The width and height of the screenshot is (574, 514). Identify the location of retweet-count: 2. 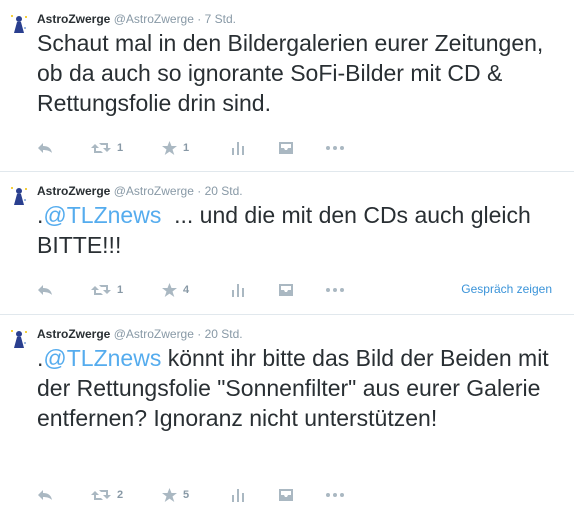
(120, 495).